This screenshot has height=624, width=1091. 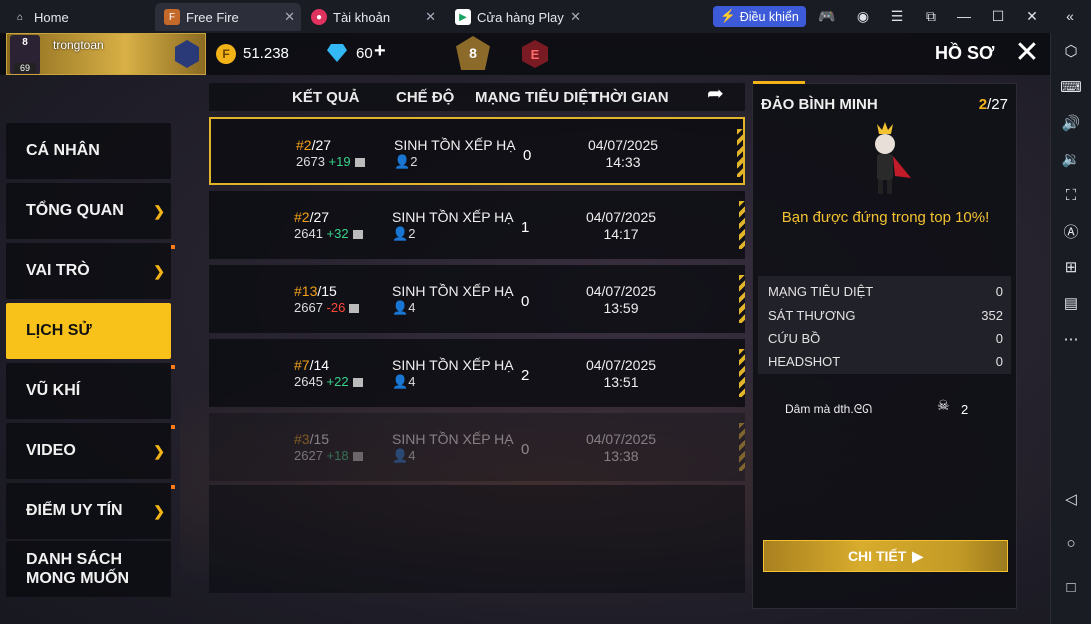 I want to click on menu-icon: ☰, so click(x=897, y=16).